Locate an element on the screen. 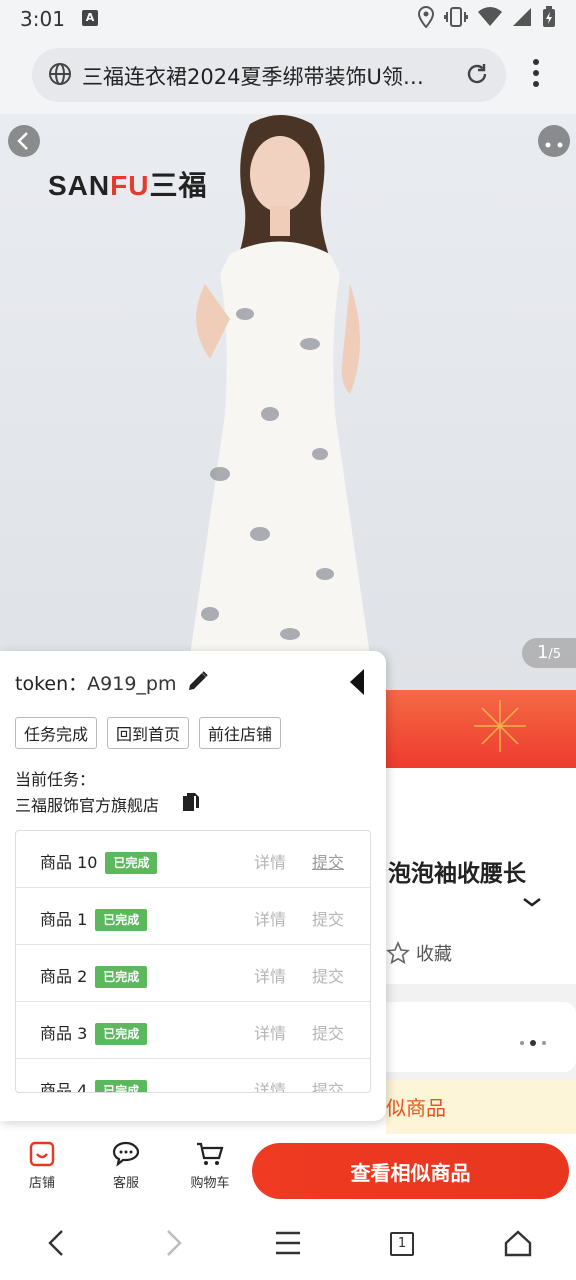 The height and width of the screenshot is (1280, 576). system-nav-bar: 1 is located at coordinates (288, 1245).